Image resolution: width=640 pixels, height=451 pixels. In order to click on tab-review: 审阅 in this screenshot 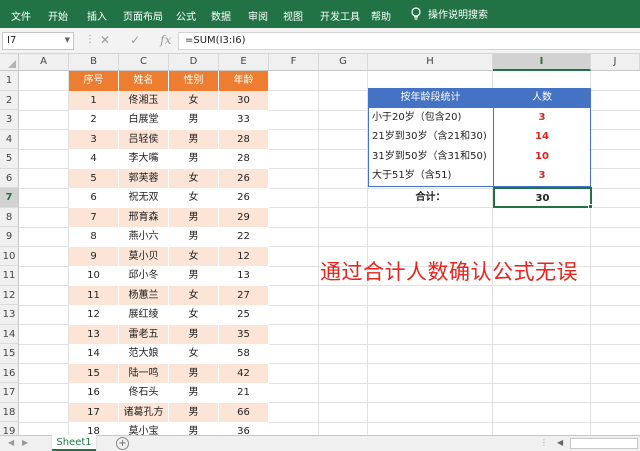, I will do `click(258, 15)`.